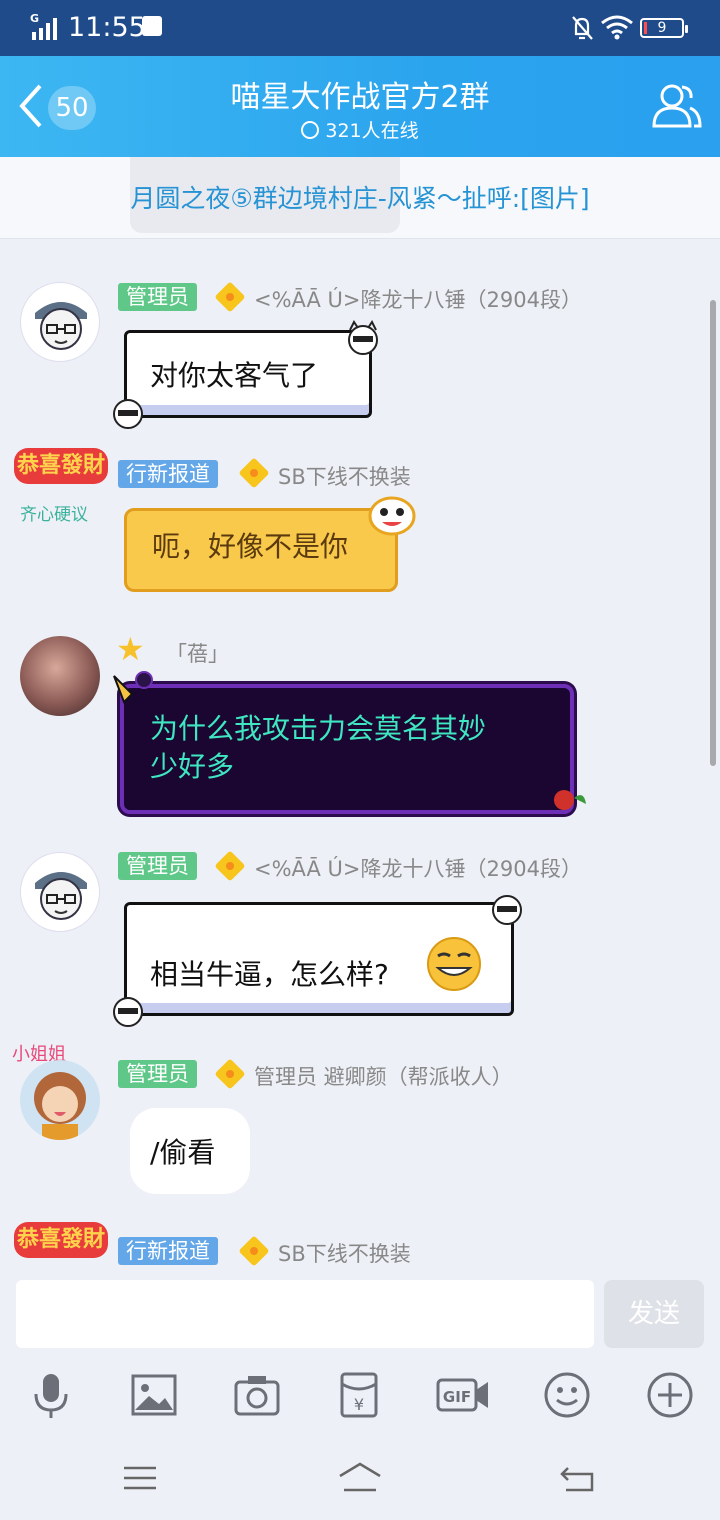 The height and width of the screenshot is (1520, 720). What do you see at coordinates (676, 106) in the screenshot?
I see `group-members-icon` at bounding box center [676, 106].